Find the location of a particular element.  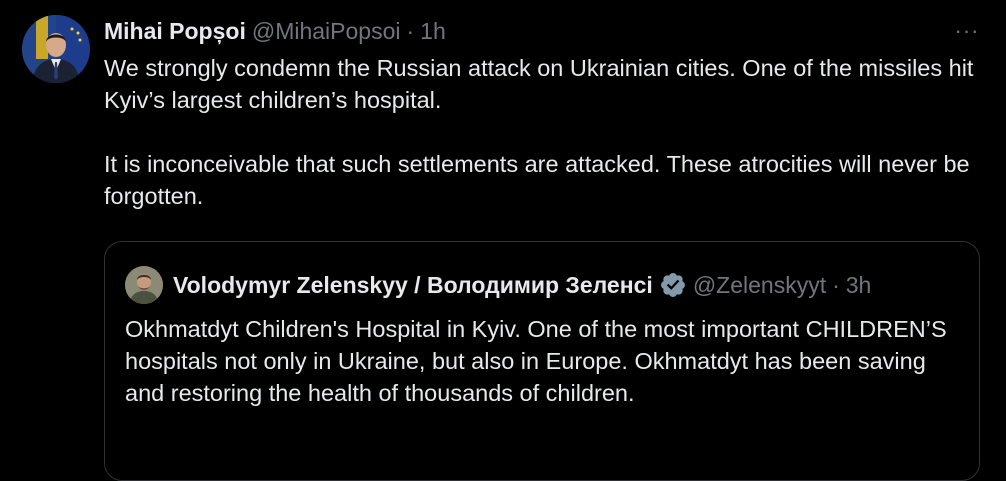

quoted-author-handle: @Zelenskyyt is located at coordinates (759, 285).